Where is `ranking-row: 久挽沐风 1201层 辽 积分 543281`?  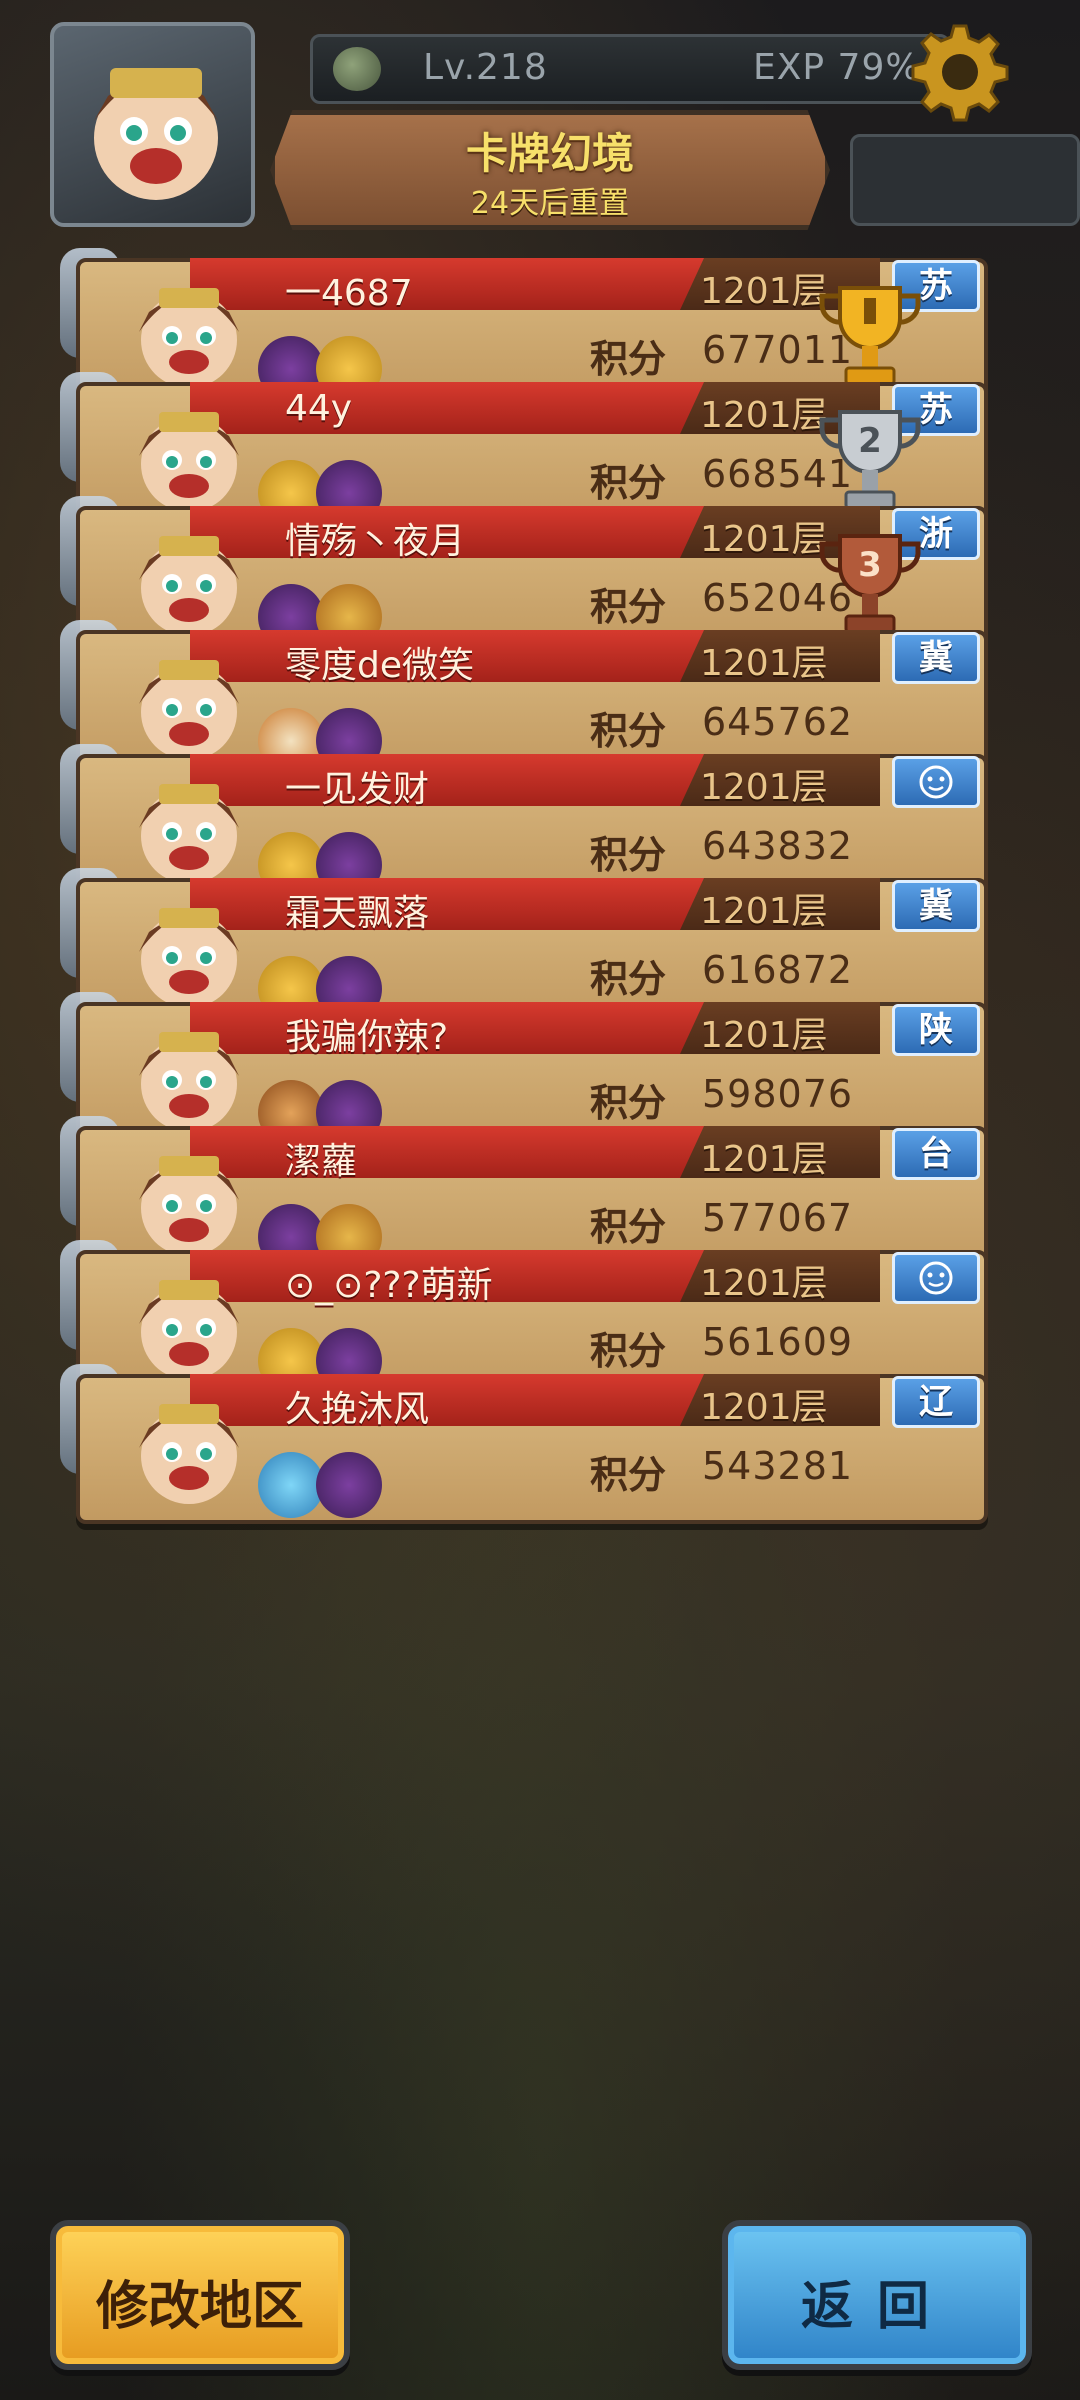
ranking-row: 久挽沐风 1201层 辽 积分 543281 is located at coordinates (525, 1444).